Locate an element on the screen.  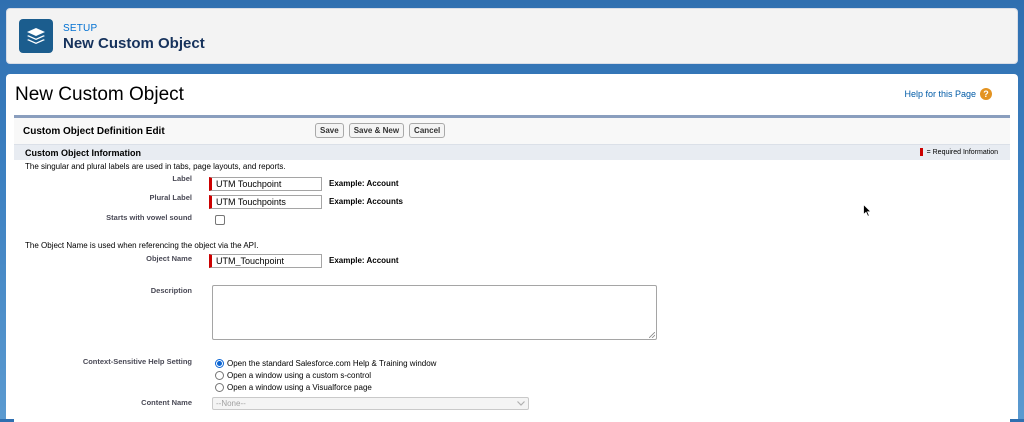
setup-kicker: SETUP is located at coordinates (80, 28).